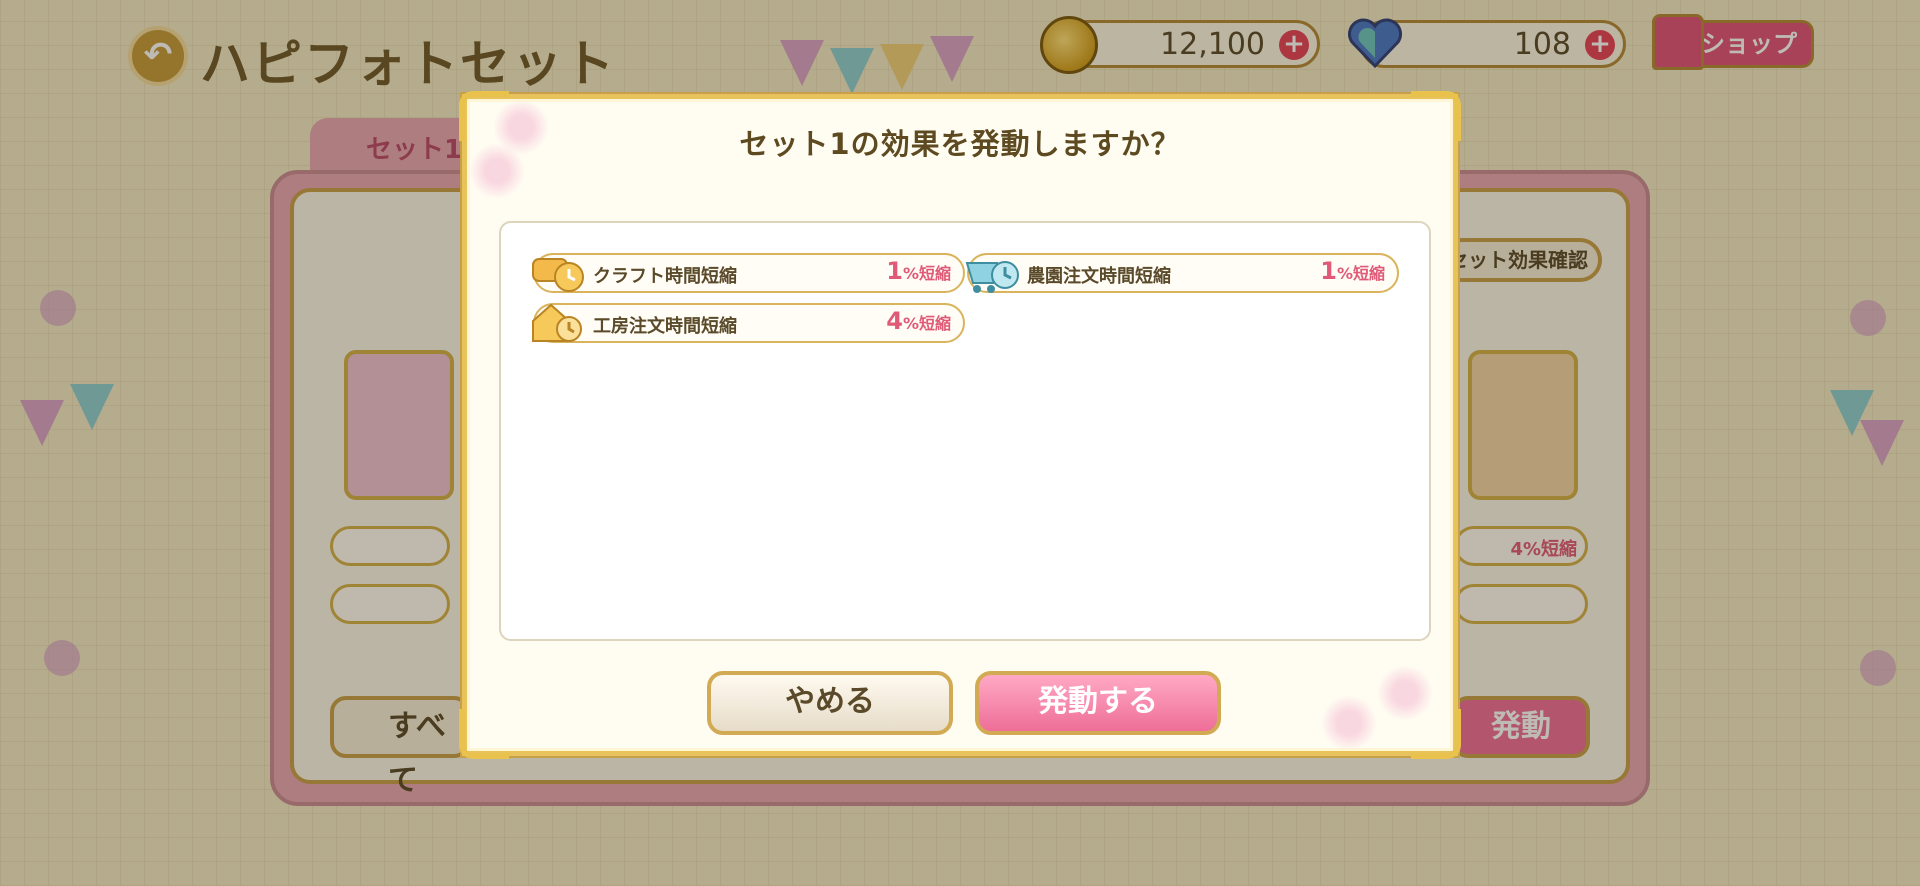 The height and width of the screenshot is (886, 1920). I want to click on effect-value: 4%短縮, so click(918, 321).